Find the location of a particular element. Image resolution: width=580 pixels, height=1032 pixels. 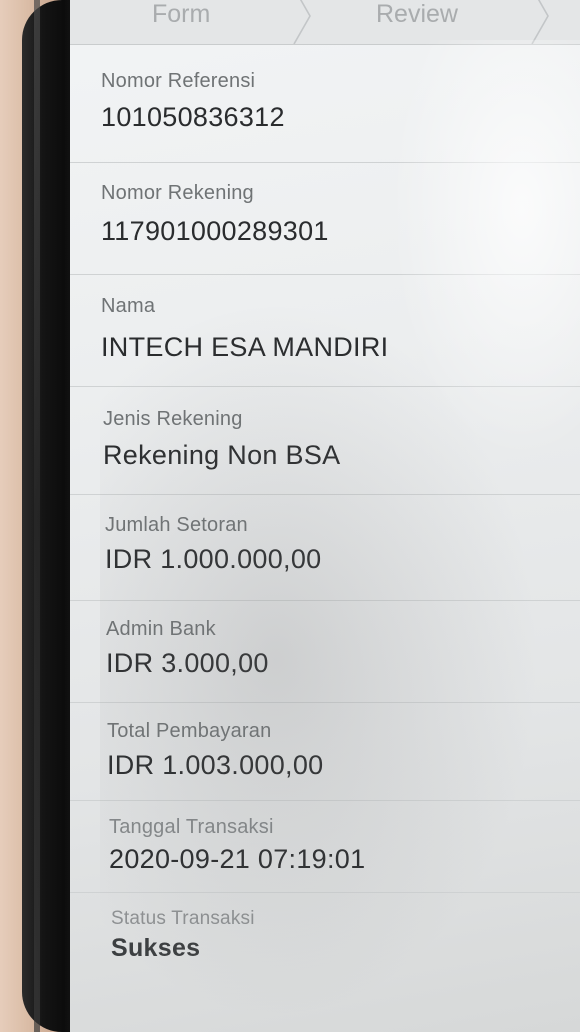

detail-label: Admin Bank is located at coordinates (161, 629).